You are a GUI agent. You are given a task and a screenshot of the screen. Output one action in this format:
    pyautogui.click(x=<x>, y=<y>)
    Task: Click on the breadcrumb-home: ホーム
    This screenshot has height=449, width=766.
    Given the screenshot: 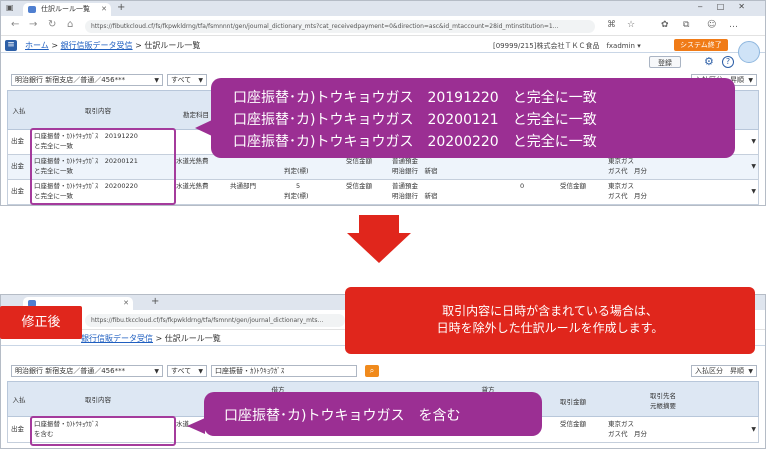 What is the action you would take?
    pyautogui.click(x=37, y=45)
    